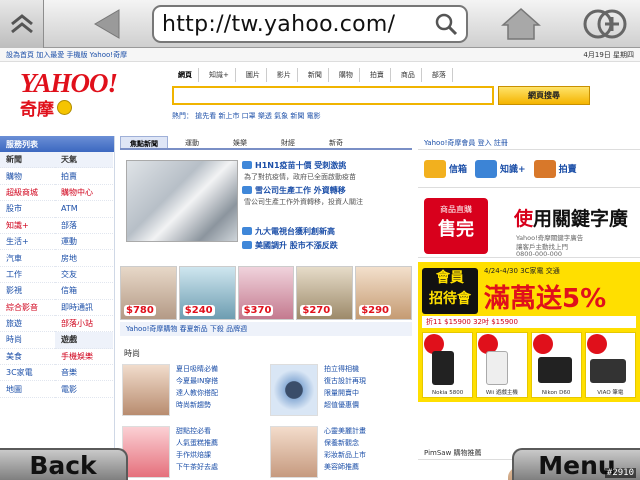 This screenshot has width=640, height=480. I want to click on search-tab: 新聞, so click(315, 75).